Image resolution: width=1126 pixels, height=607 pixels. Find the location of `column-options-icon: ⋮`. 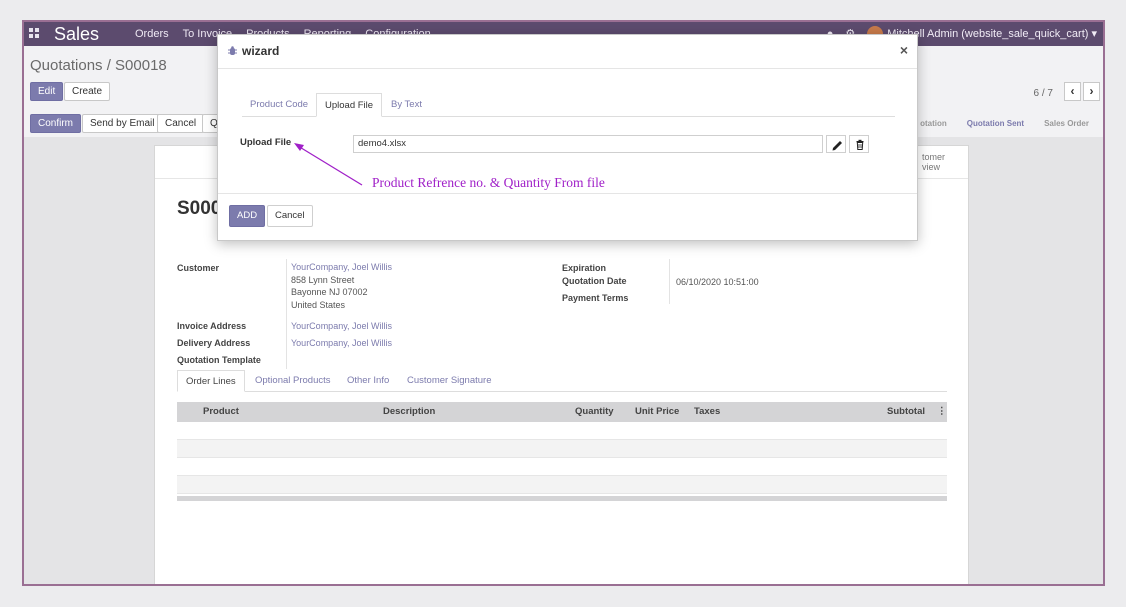

column-options-icon: ⋮ is located at coordinates (942, 411).